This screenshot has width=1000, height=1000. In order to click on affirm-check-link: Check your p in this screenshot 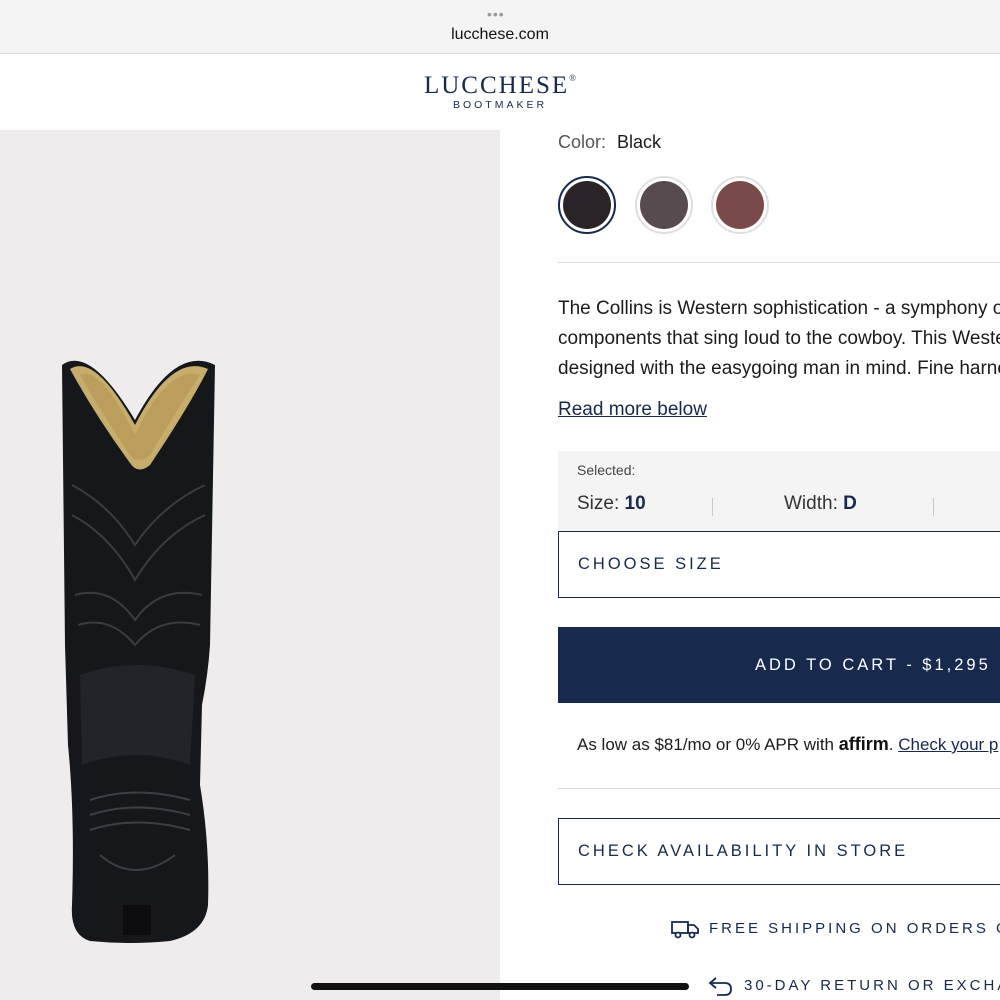, I will do `click(948, 744)`.